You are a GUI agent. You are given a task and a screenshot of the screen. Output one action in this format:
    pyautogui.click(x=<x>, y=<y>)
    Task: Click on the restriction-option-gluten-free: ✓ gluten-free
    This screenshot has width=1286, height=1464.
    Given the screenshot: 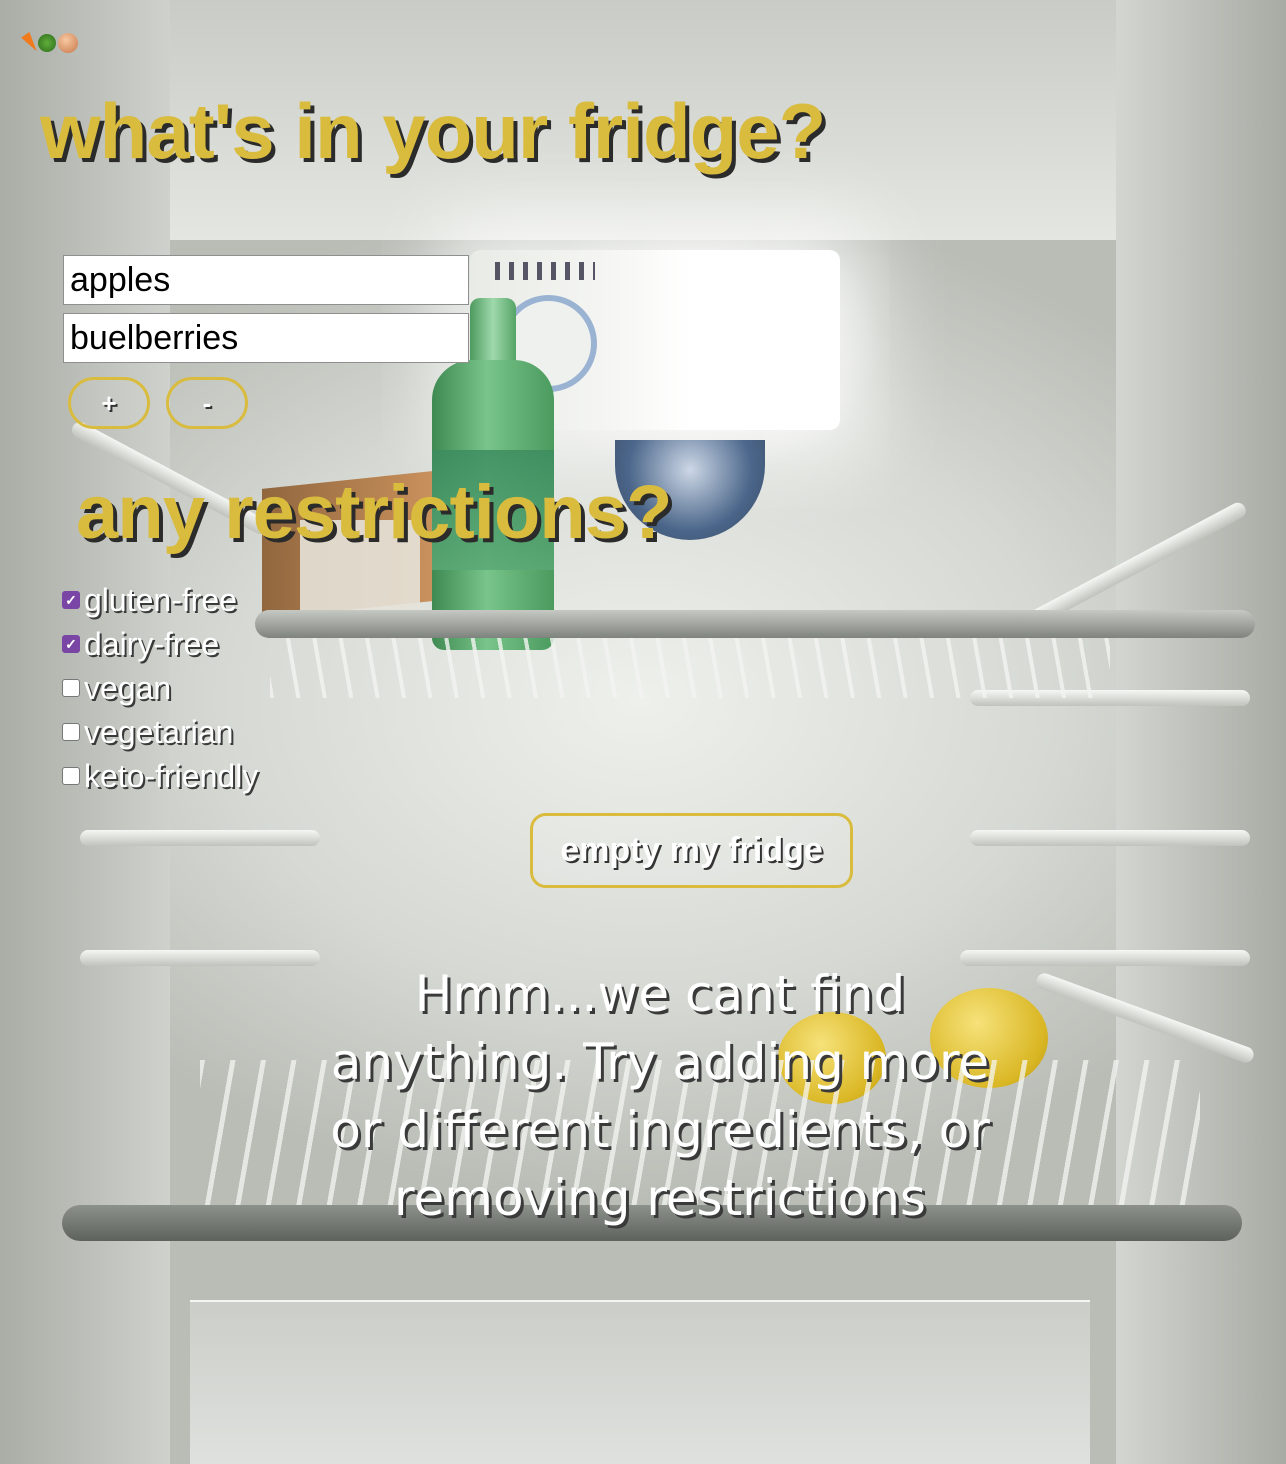 What is the action you would take?
    pyautogui.click(x=160, y=600)
    